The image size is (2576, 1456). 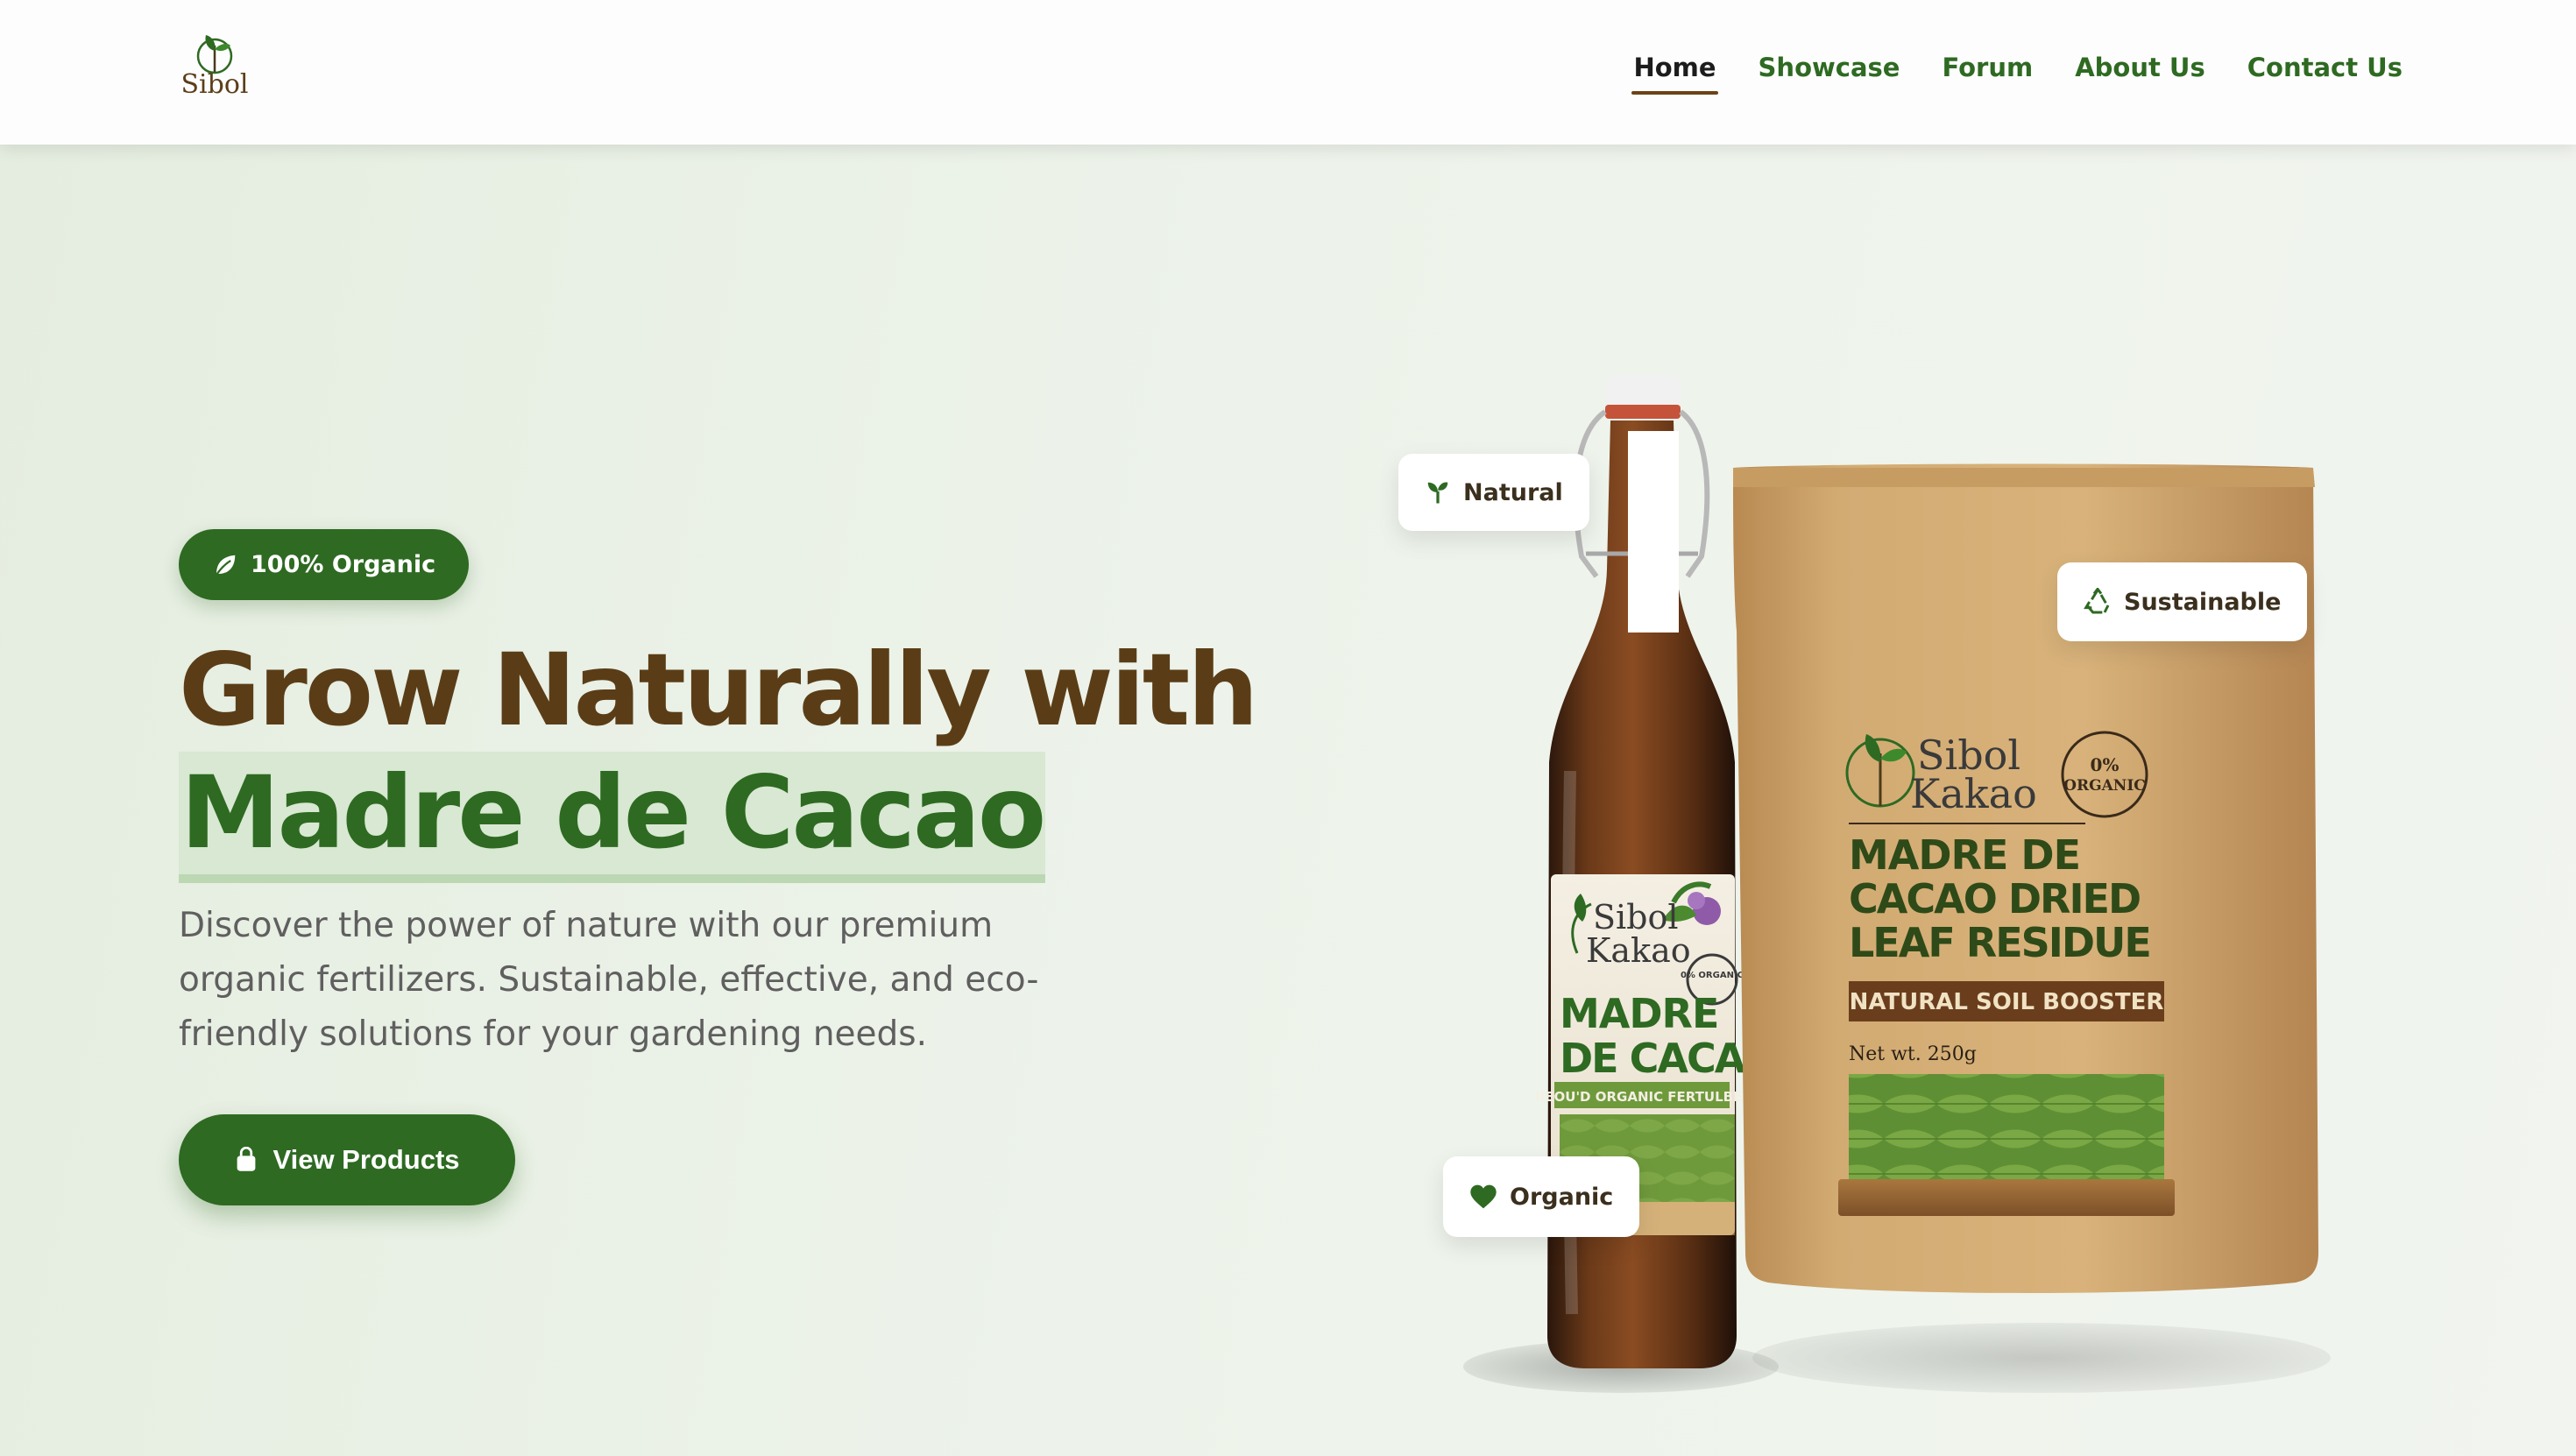 What do you see at coordinates (1639, 1013) in the screenshot?
I see `bottle-name-line1: MADRE` at bounding box center [1639, 1013].